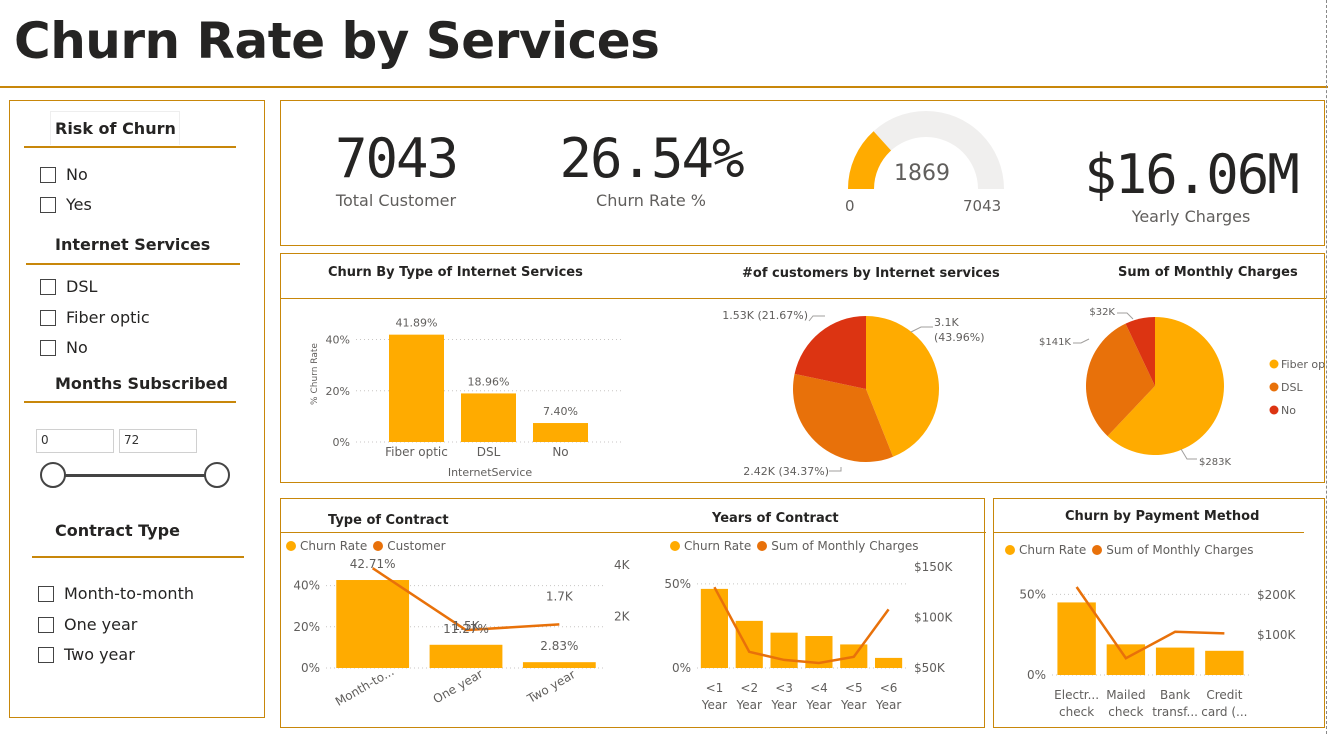 The image size is (1328, 734). What do you see at coordinates (982, 206) in the screenshot?
I see `gauge-max-label: 7043` at bounding box center [982, 206].